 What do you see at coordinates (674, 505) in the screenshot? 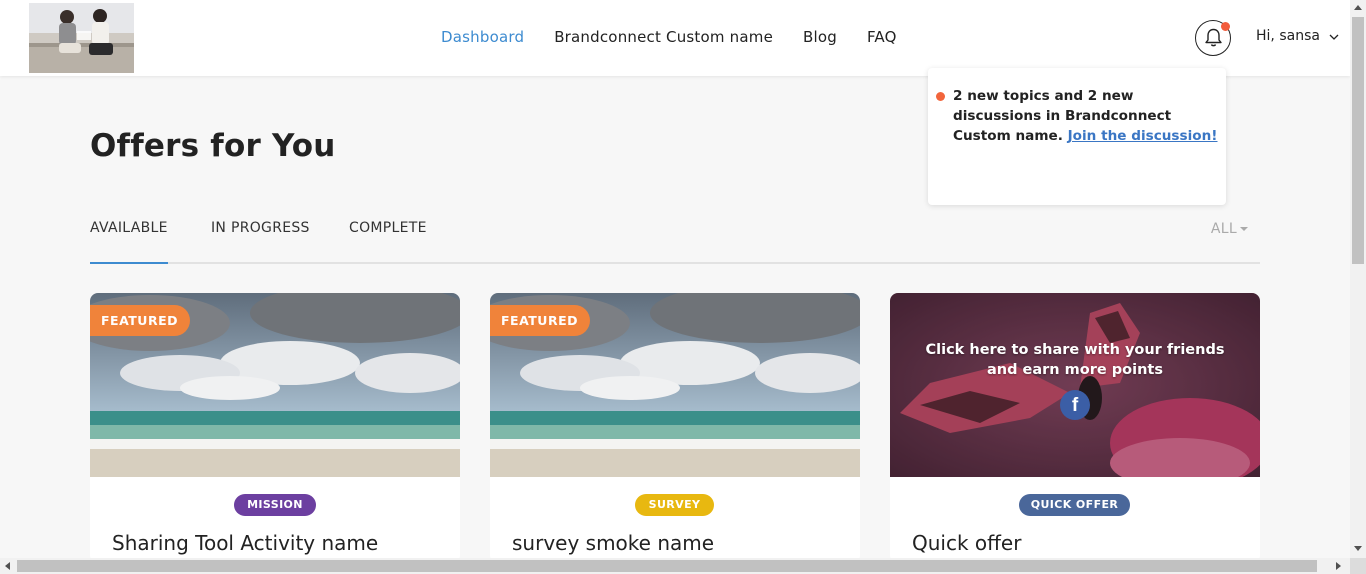
I see `survey-badge: SURVEY` at bounding box center [674, 505].